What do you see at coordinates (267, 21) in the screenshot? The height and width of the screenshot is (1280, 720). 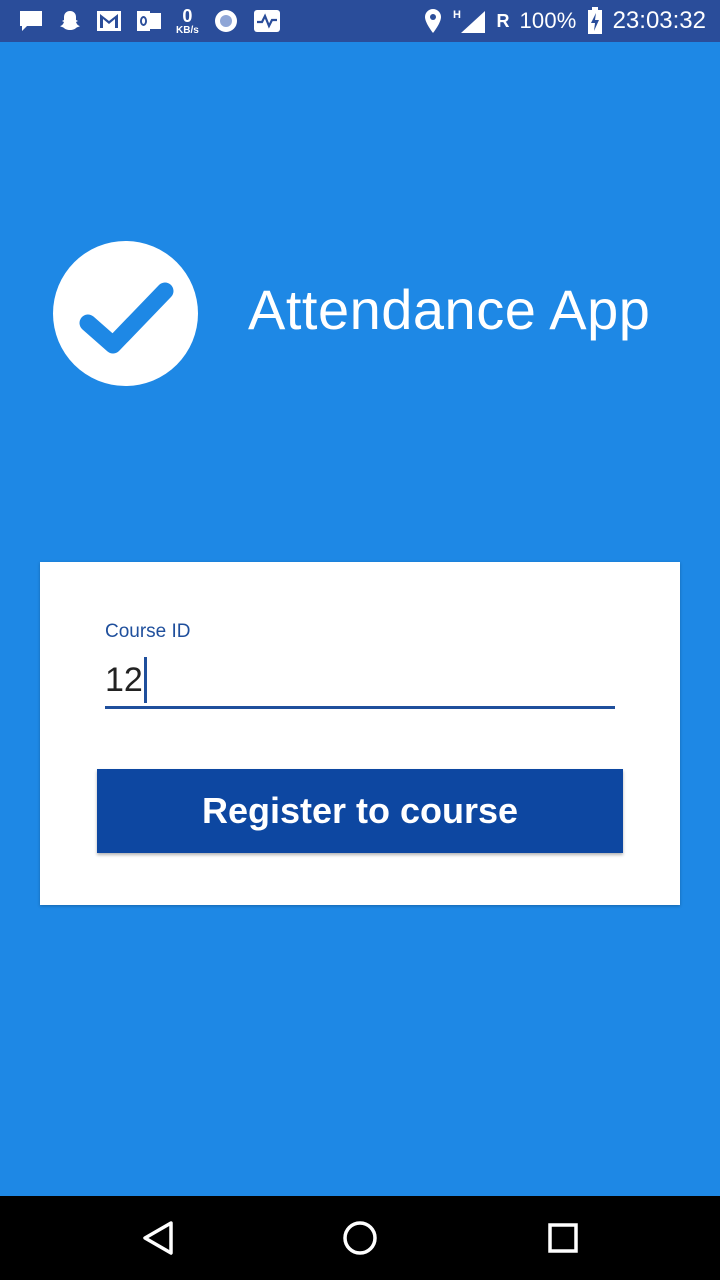 I see `activity-icon` at bounding box center [267, 21].